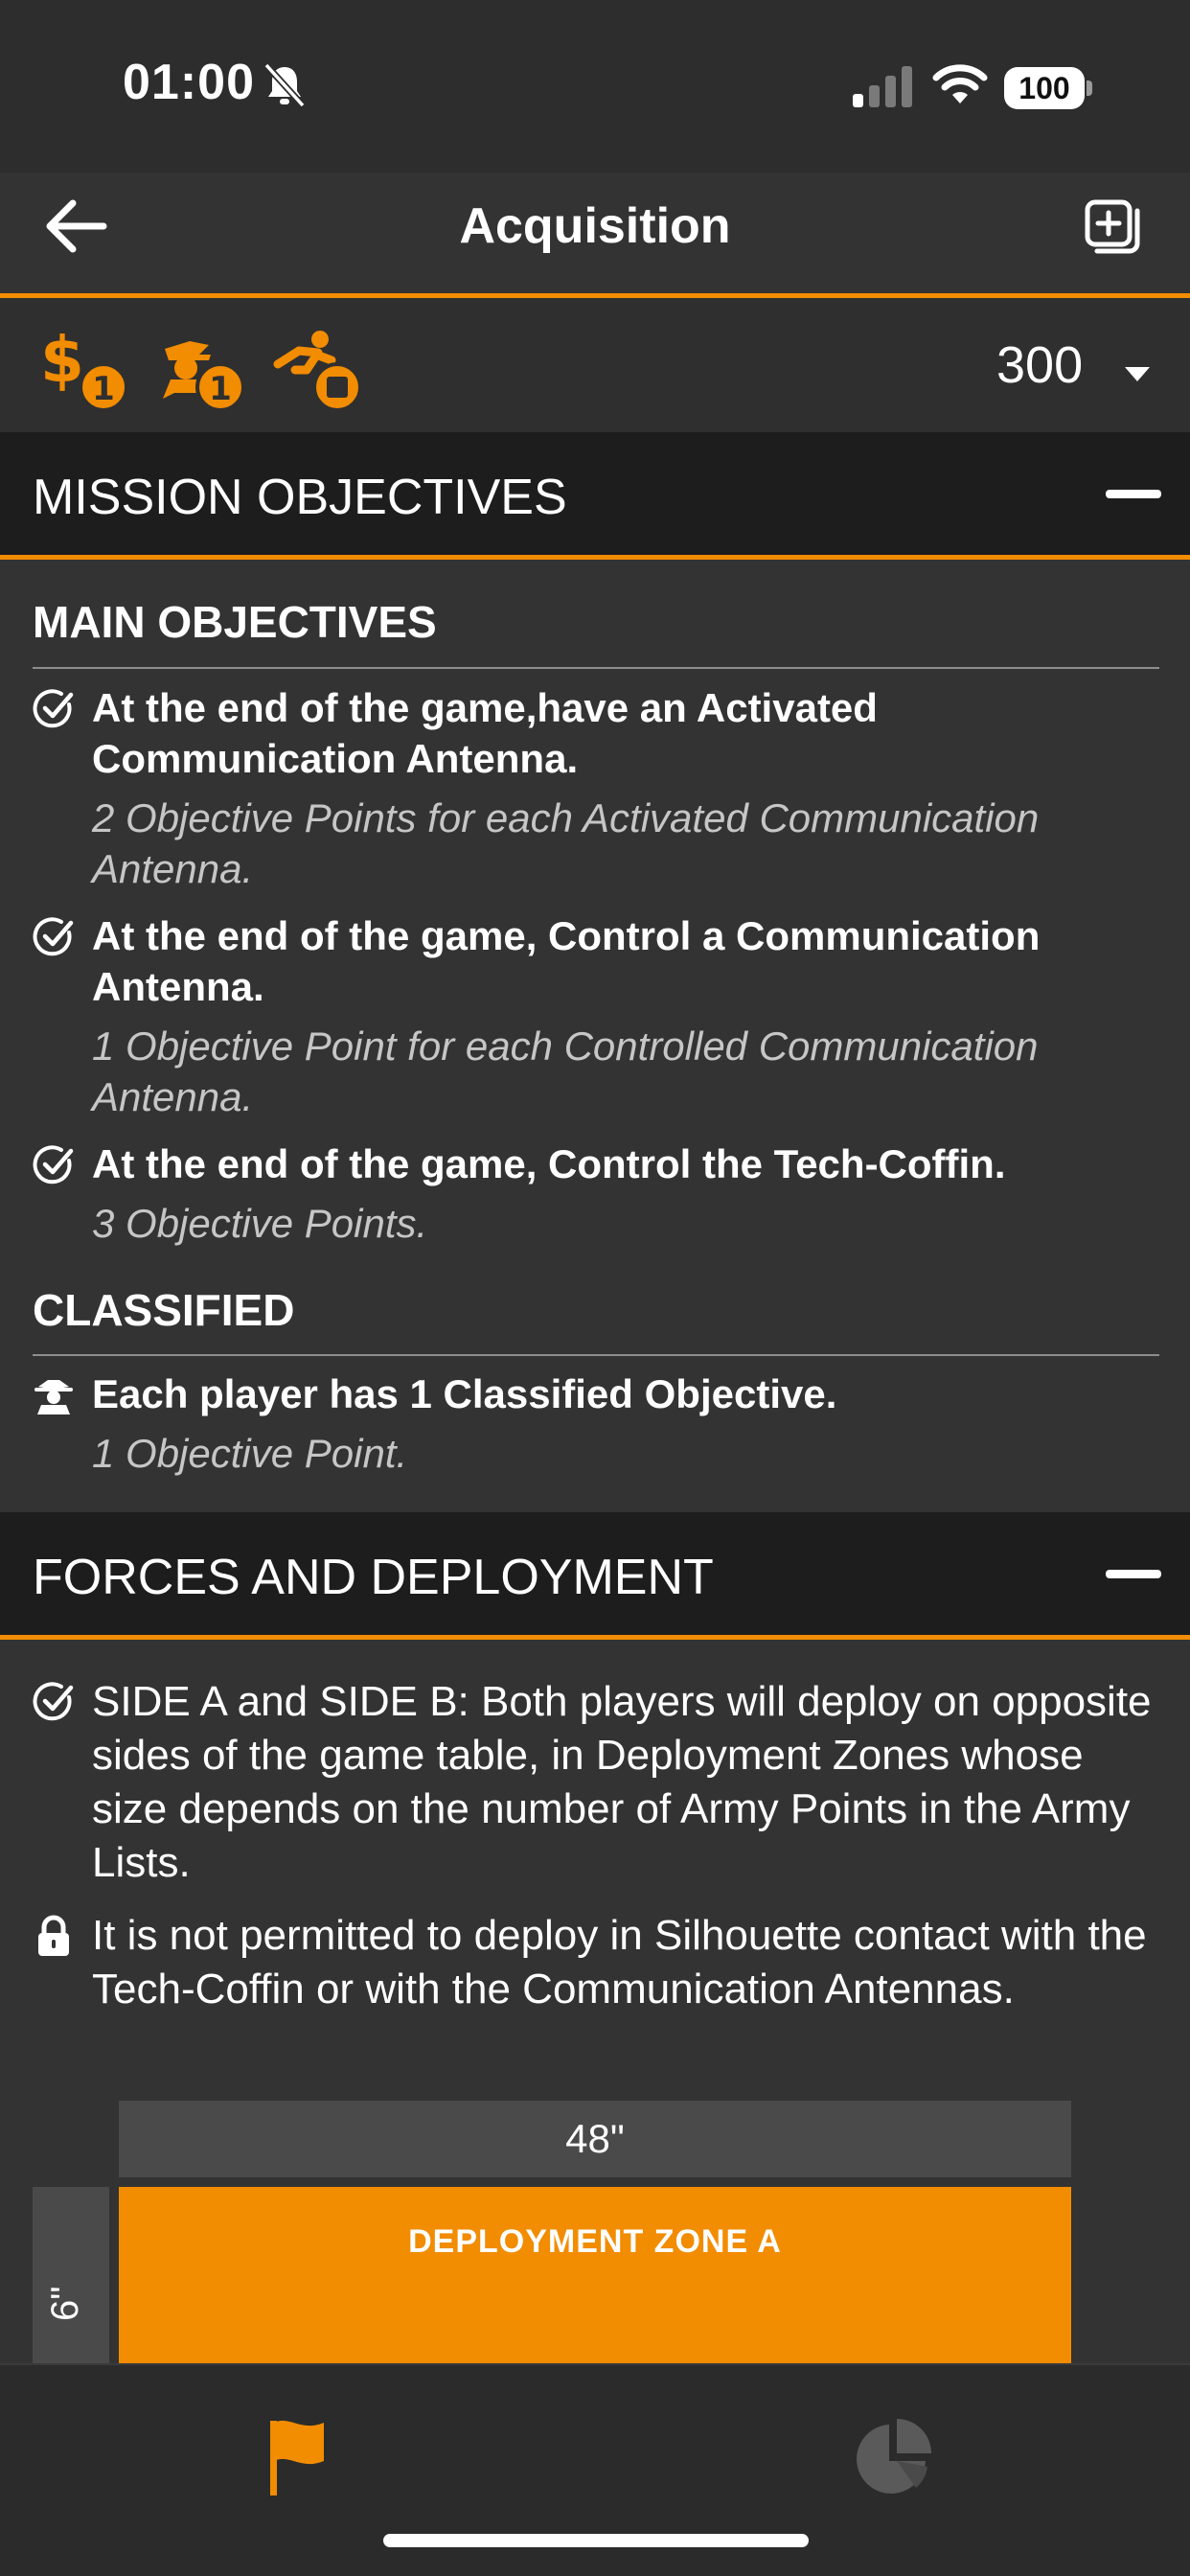 This screenshot has height=2576, width=1190. I want to click on add-list-icon, so click(1113, 228).